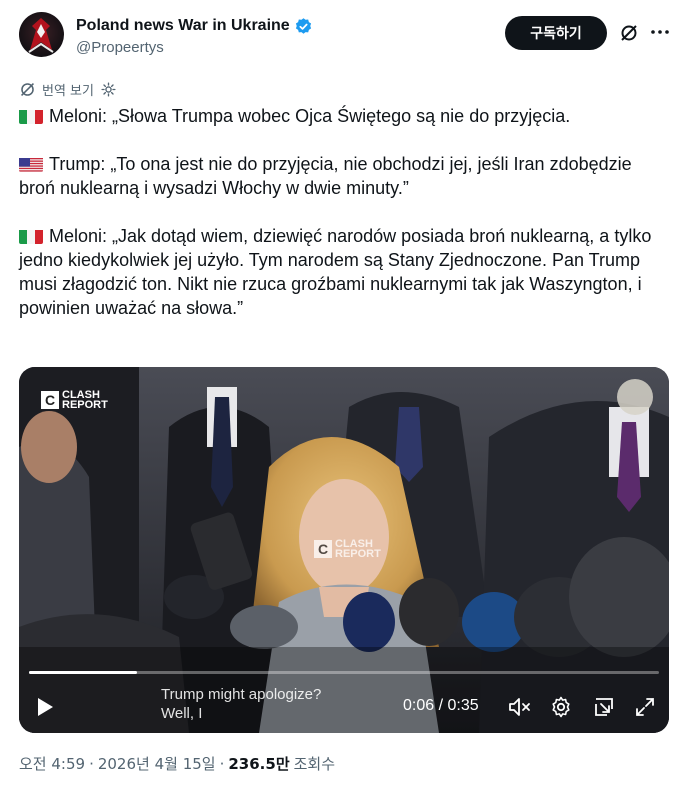 The image size is (684, 793). Describe the element at coordinates (183, 26) in the screenshot. I see `display-name: Poland news War in Ukraine` at that location.